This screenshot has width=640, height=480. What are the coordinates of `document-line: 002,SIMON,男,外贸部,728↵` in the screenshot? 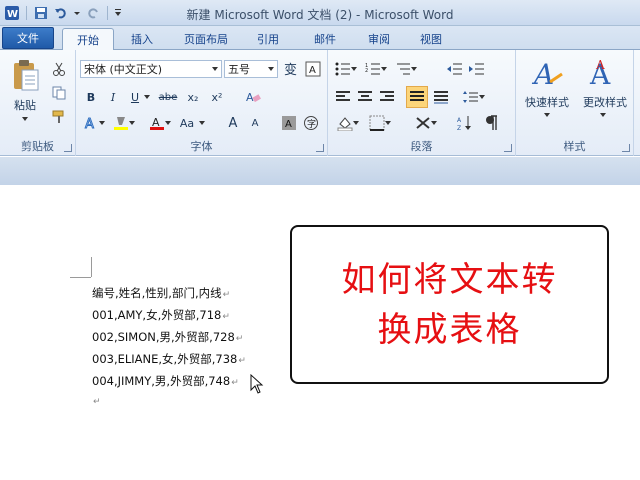 It's located at (167, 337).